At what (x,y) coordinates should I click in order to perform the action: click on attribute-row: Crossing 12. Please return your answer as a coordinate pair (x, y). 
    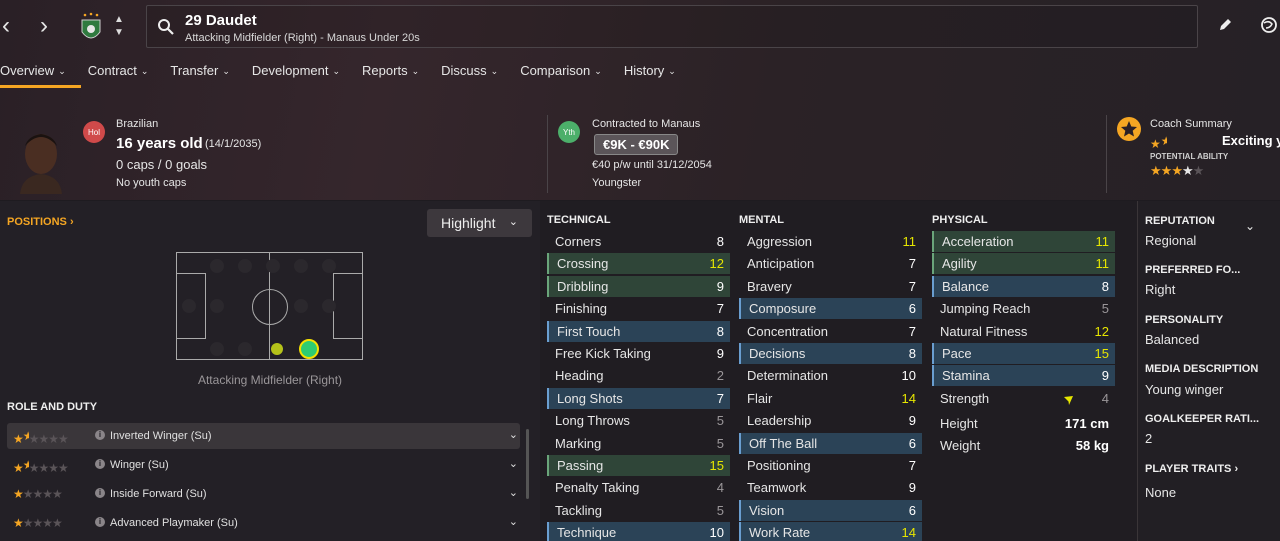
    Looking at the image, I should click on (638, 264).